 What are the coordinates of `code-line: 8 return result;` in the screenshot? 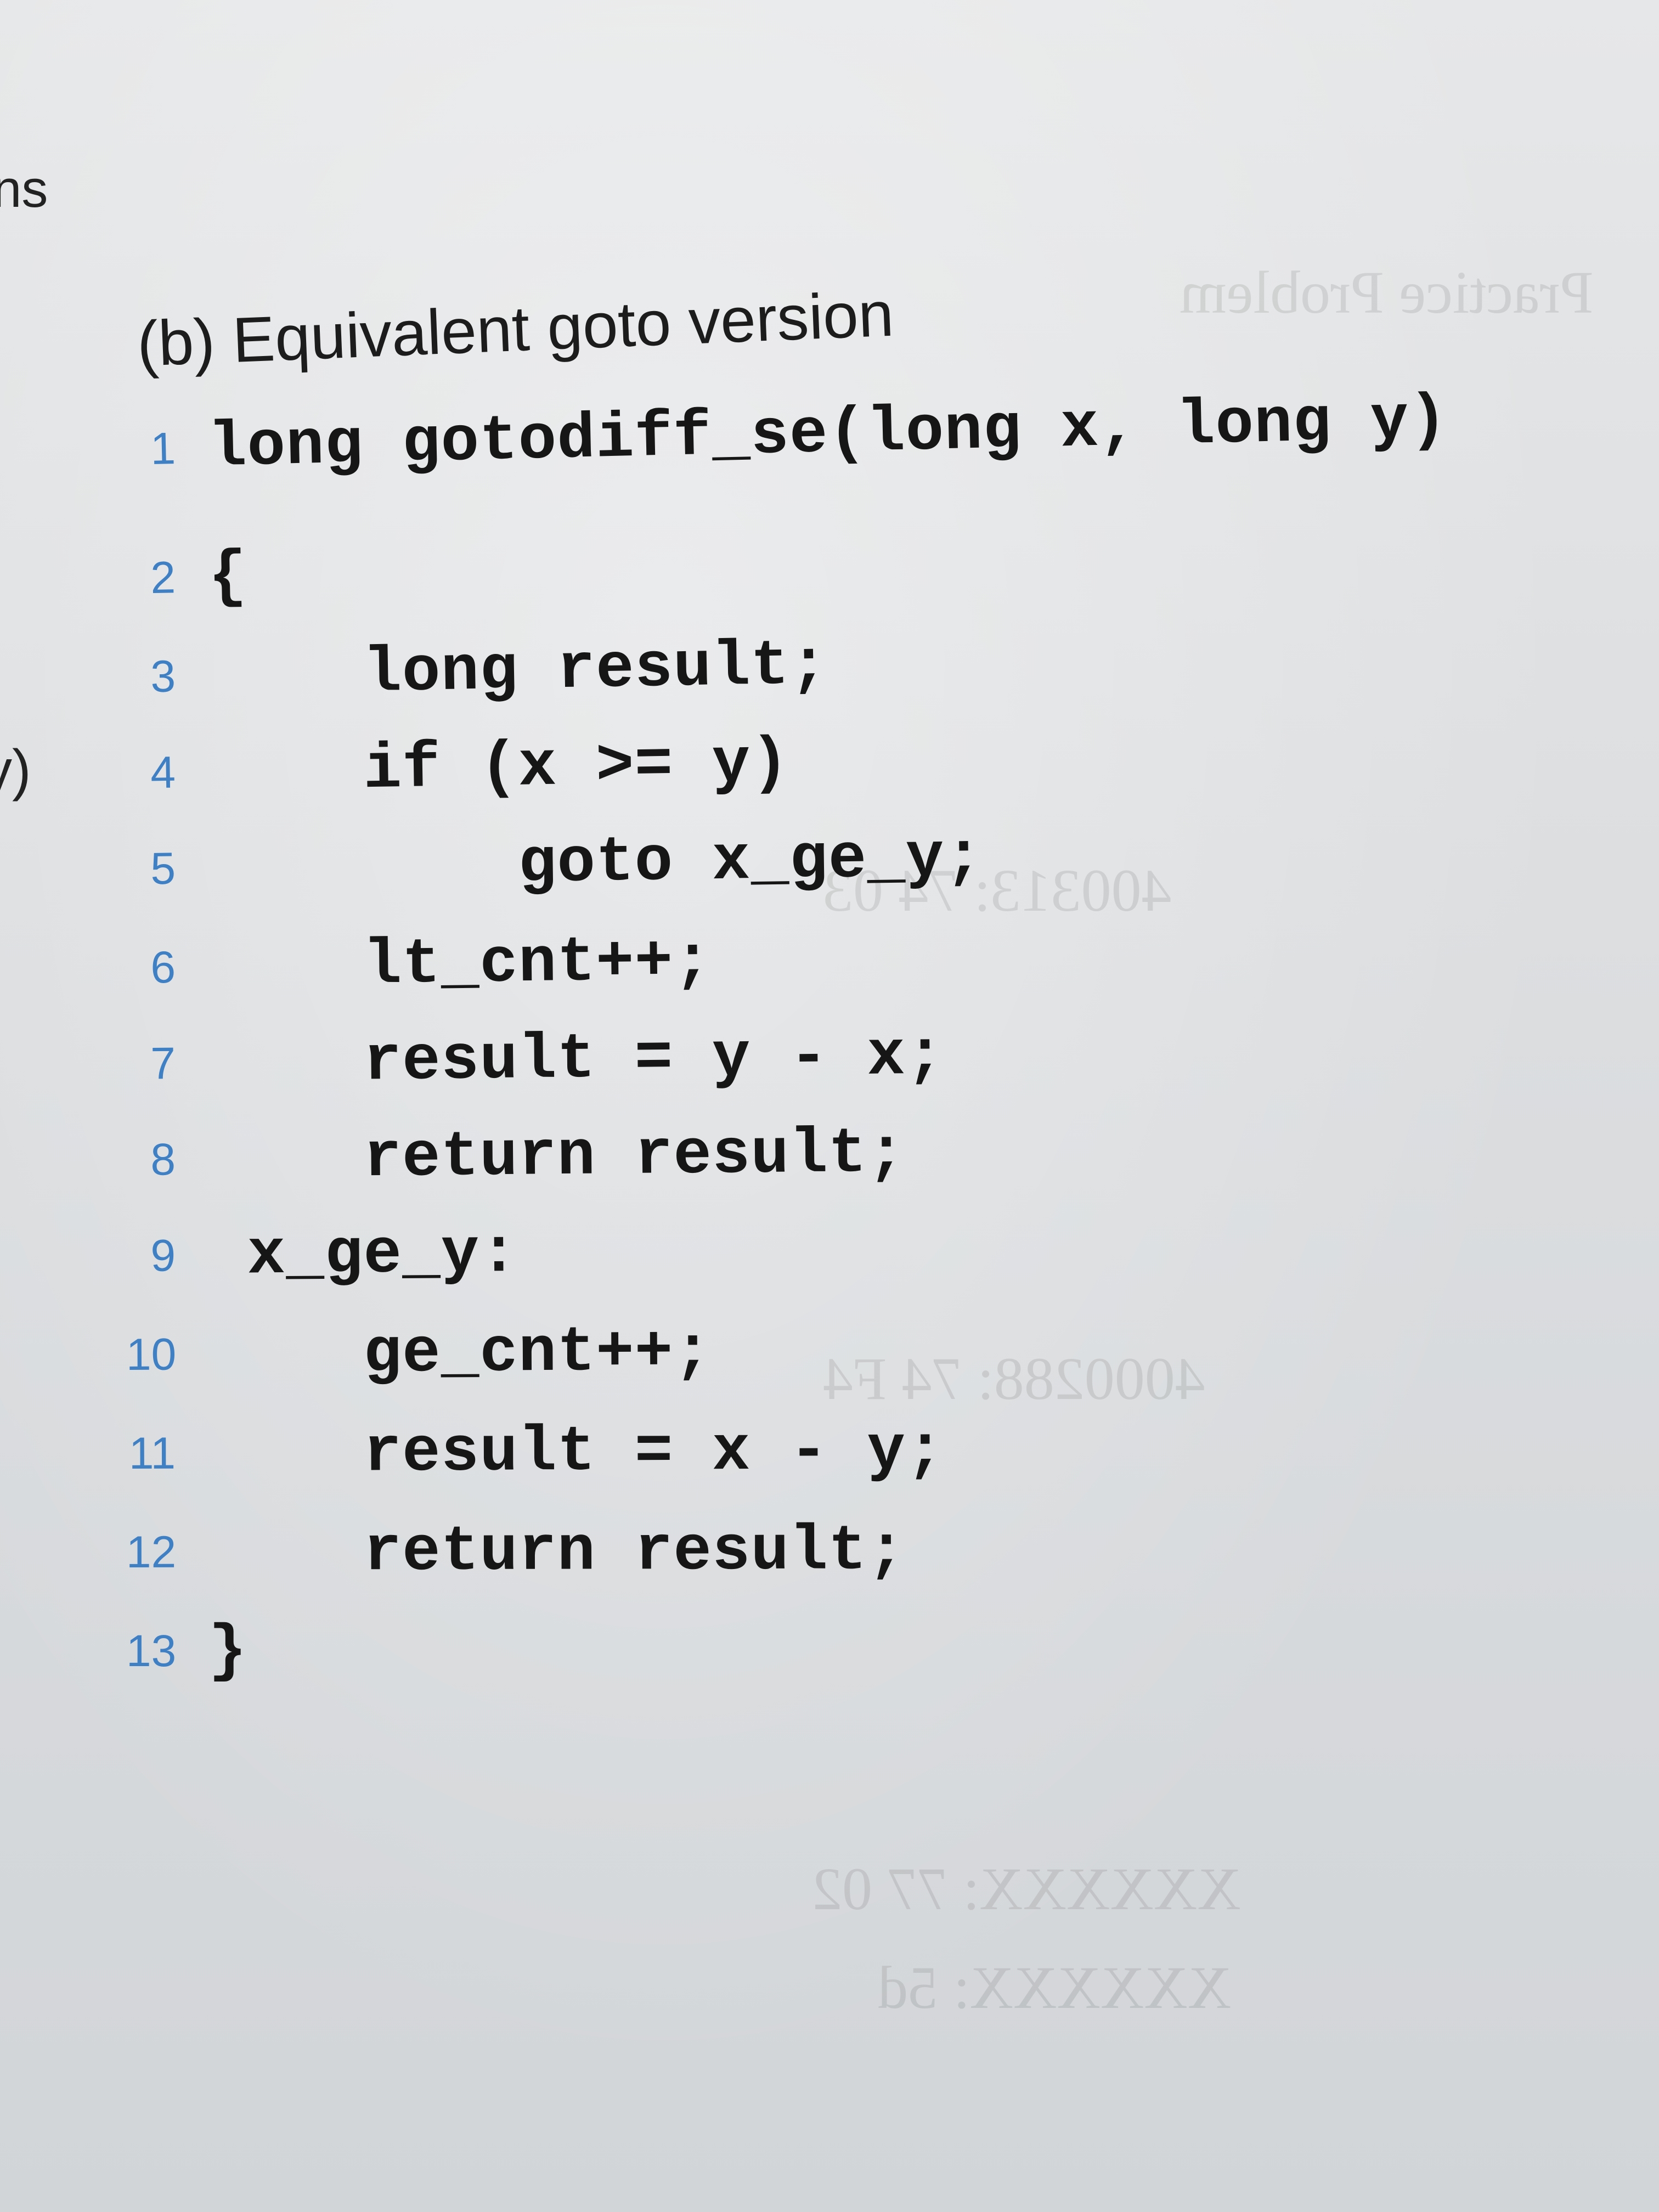 It's located at (888, 1153).